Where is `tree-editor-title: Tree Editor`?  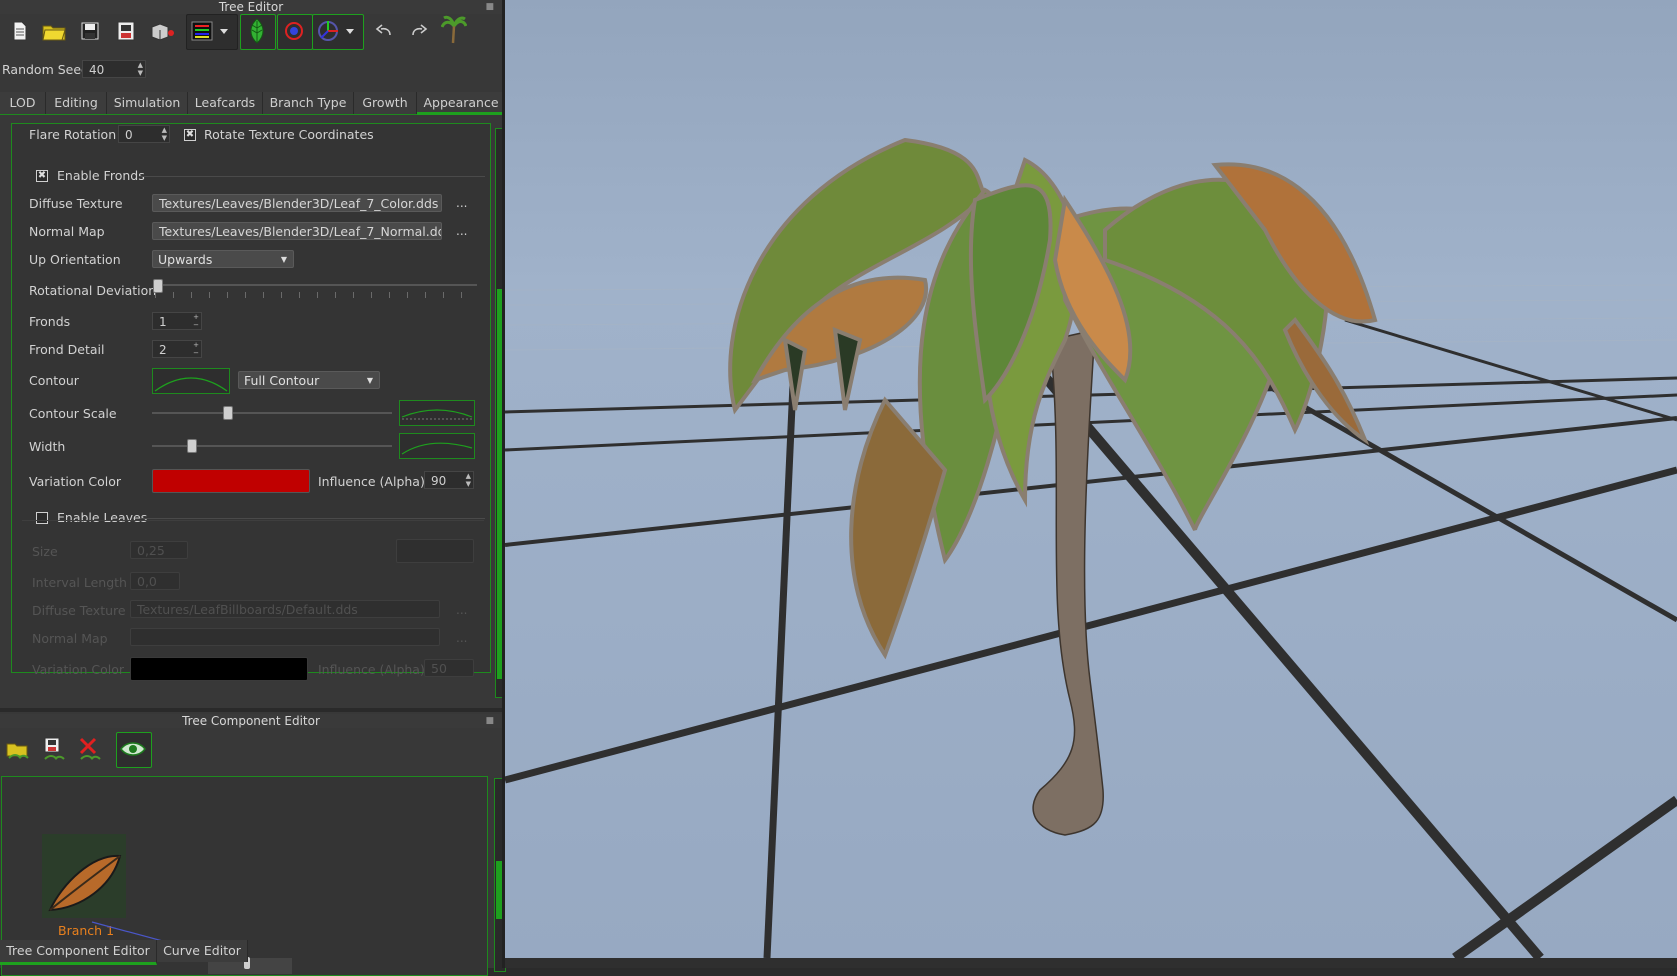 tree-editor-title: Tree Editor is located at coordinates (251, 7).